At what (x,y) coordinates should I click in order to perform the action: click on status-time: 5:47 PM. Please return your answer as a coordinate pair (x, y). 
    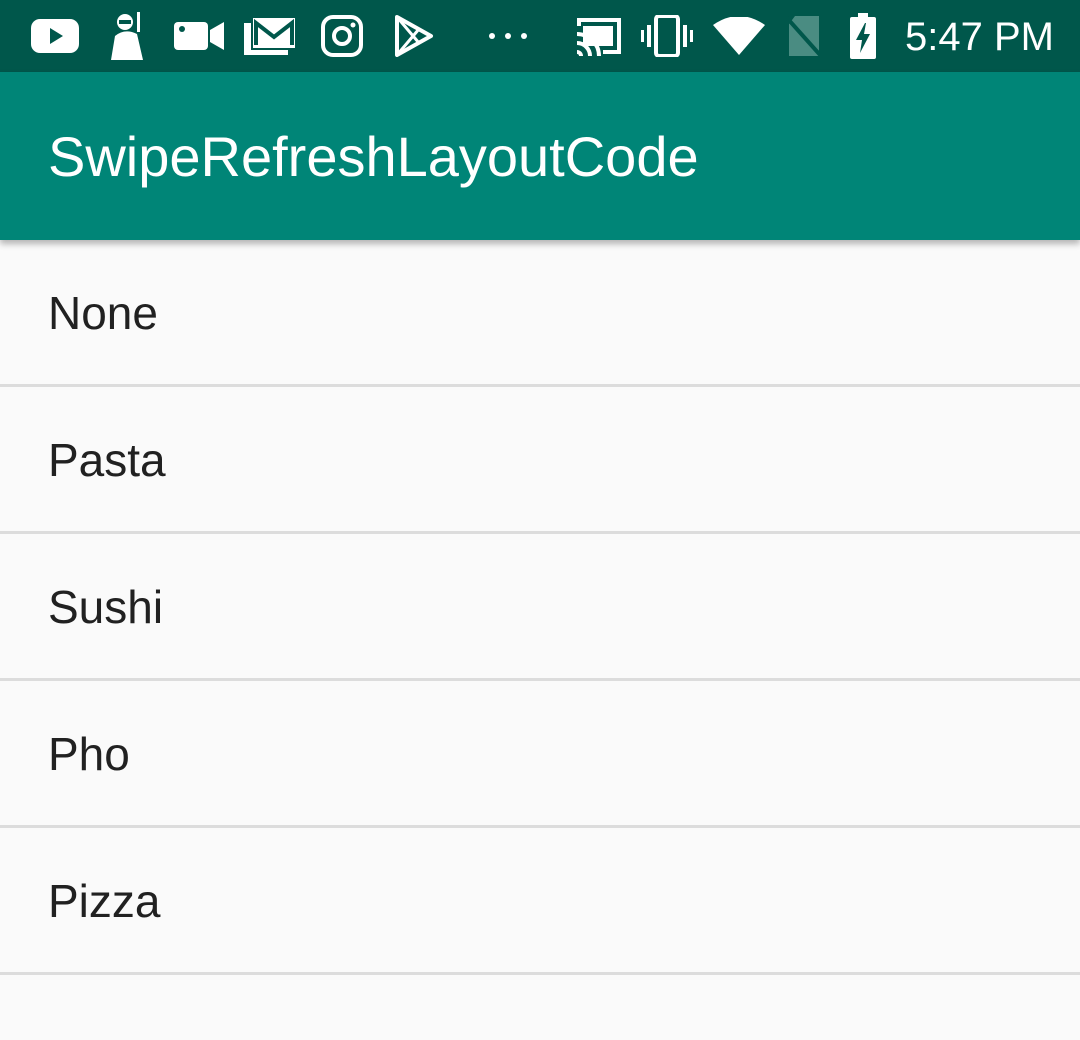
    Looking at the image, I should click on (979, 37).